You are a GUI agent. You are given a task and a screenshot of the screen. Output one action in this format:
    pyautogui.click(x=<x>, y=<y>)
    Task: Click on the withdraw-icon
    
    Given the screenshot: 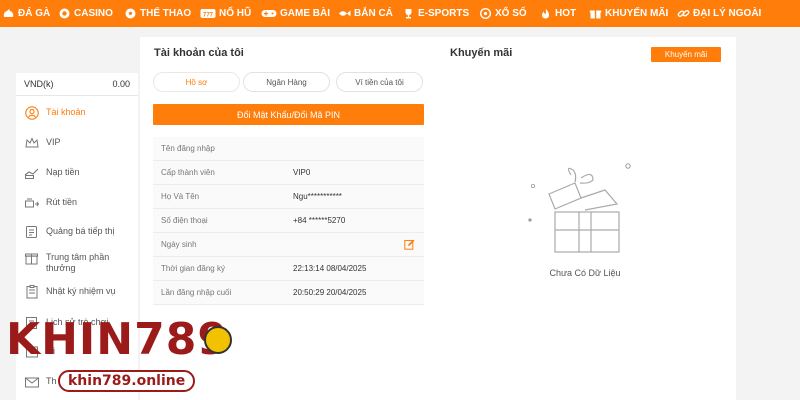 What is the action you would take?
    pyautogui.click(x=32, y=203)
    